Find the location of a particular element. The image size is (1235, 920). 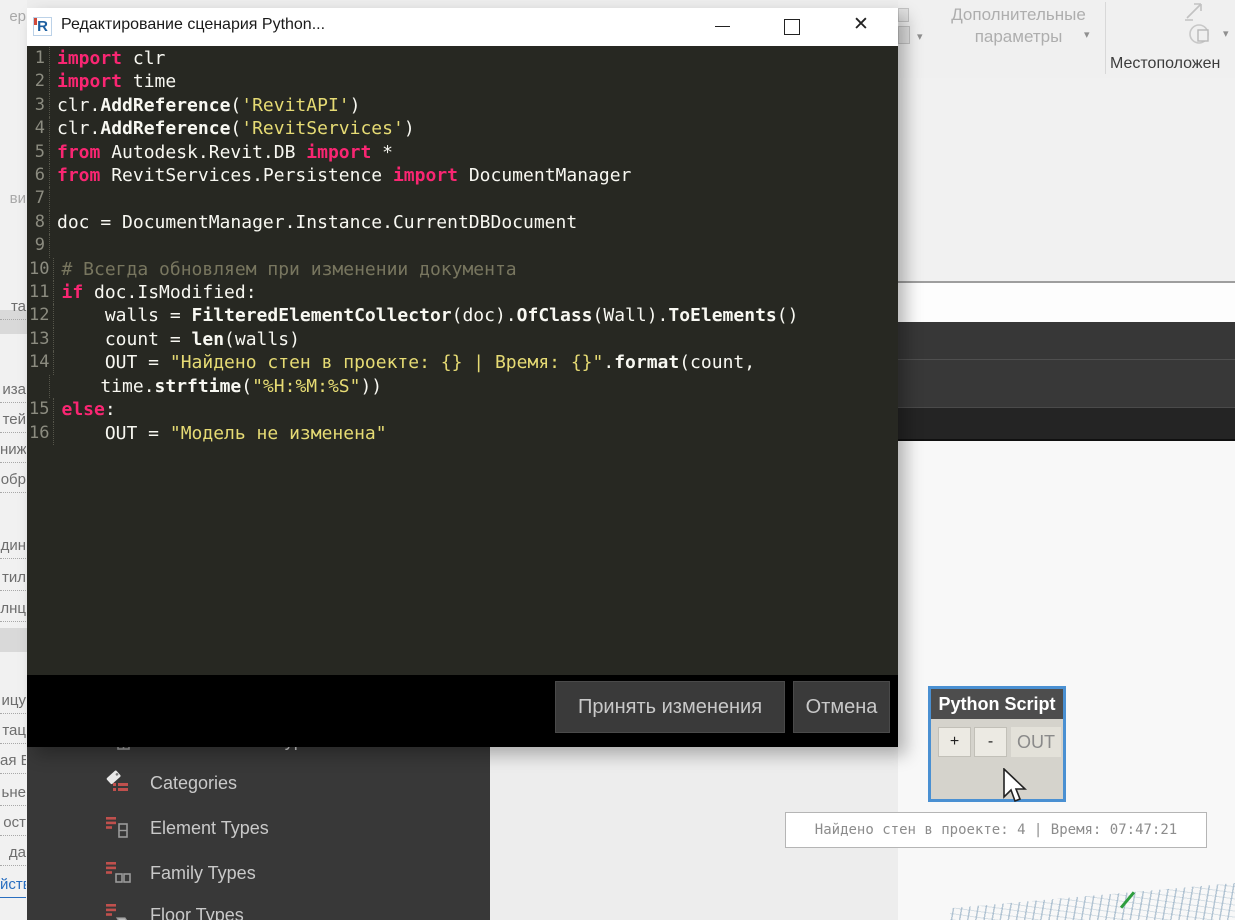

dialog-titlebar: R Редактирование сценария Python... ✕ is located at coordinates (462, 27).